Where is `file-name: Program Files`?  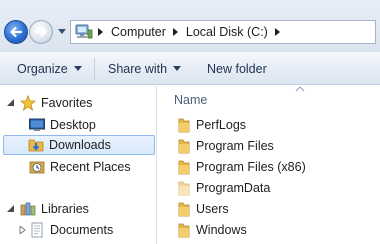 file-name: Program Files is located at coordinates (235, 146).